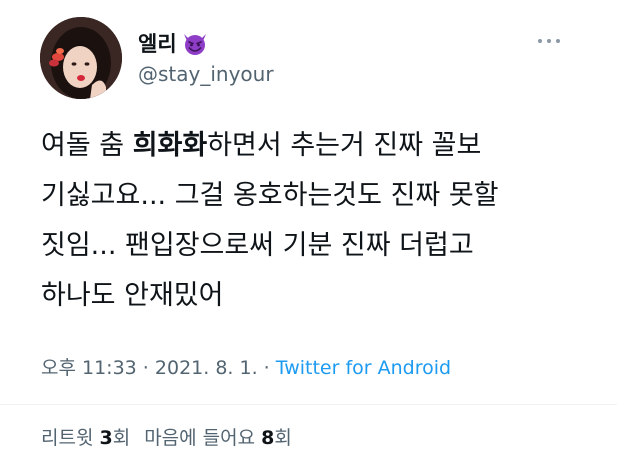  I want to click on retweets-label: 리트윗, so click(70, 438).